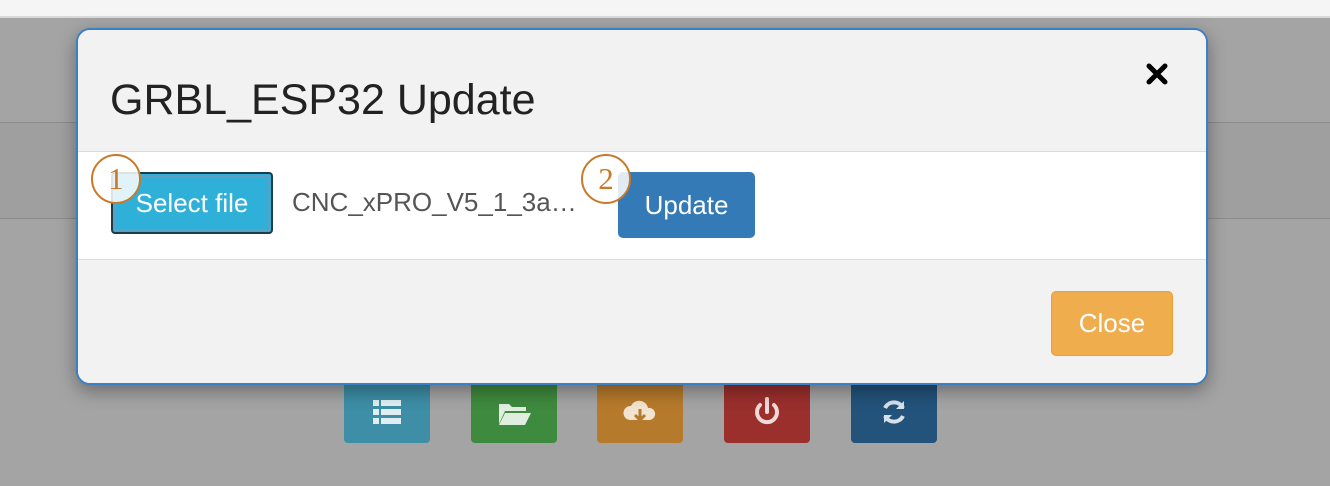 Image resolution: width=1330 pixels, height=486 pixels. Describe the element at coordinates (665, 9) in the screenshot. I see `browser-top-strip` at that location.